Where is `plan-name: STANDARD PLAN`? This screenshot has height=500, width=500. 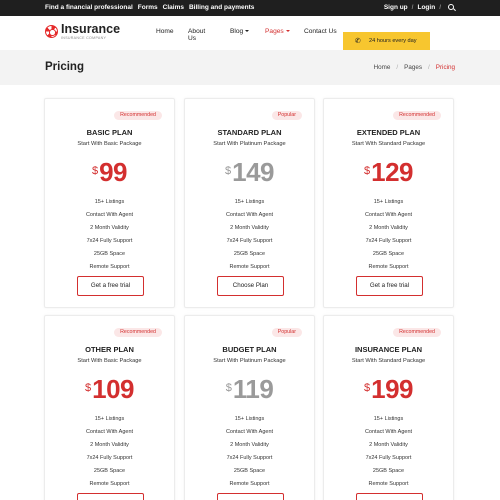 plan-name: STANDARD PLAN is located at coordinates (249, 132).